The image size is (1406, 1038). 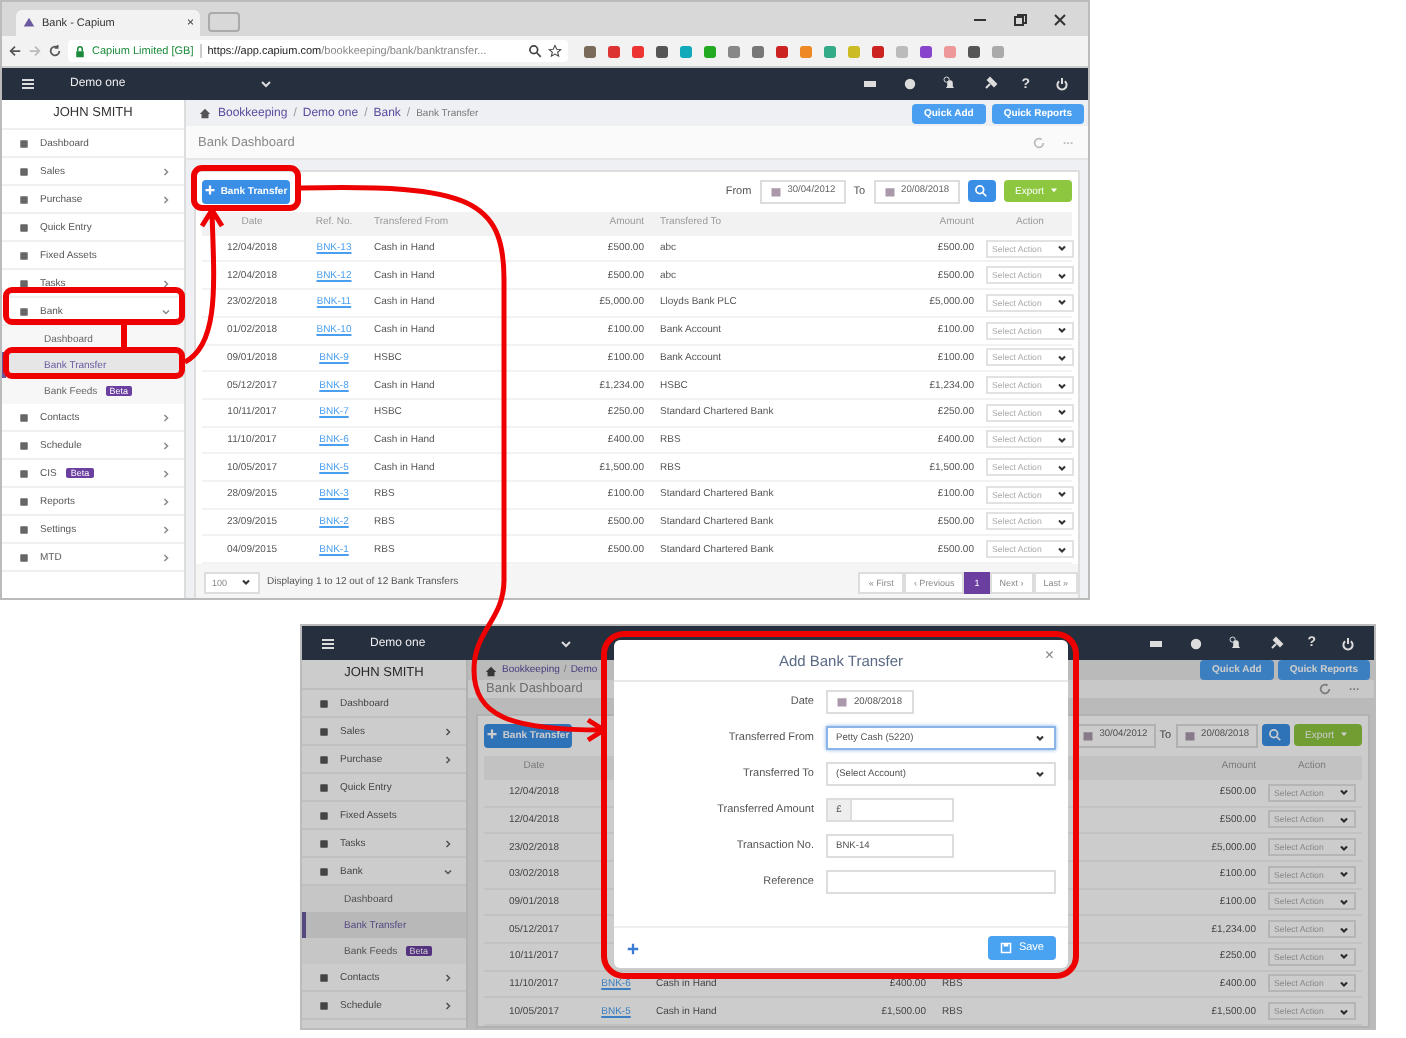 What do you see at coordinates (535, 51) in the screenshot?
I see `zoom-icon` at bounding box center [535, 51].